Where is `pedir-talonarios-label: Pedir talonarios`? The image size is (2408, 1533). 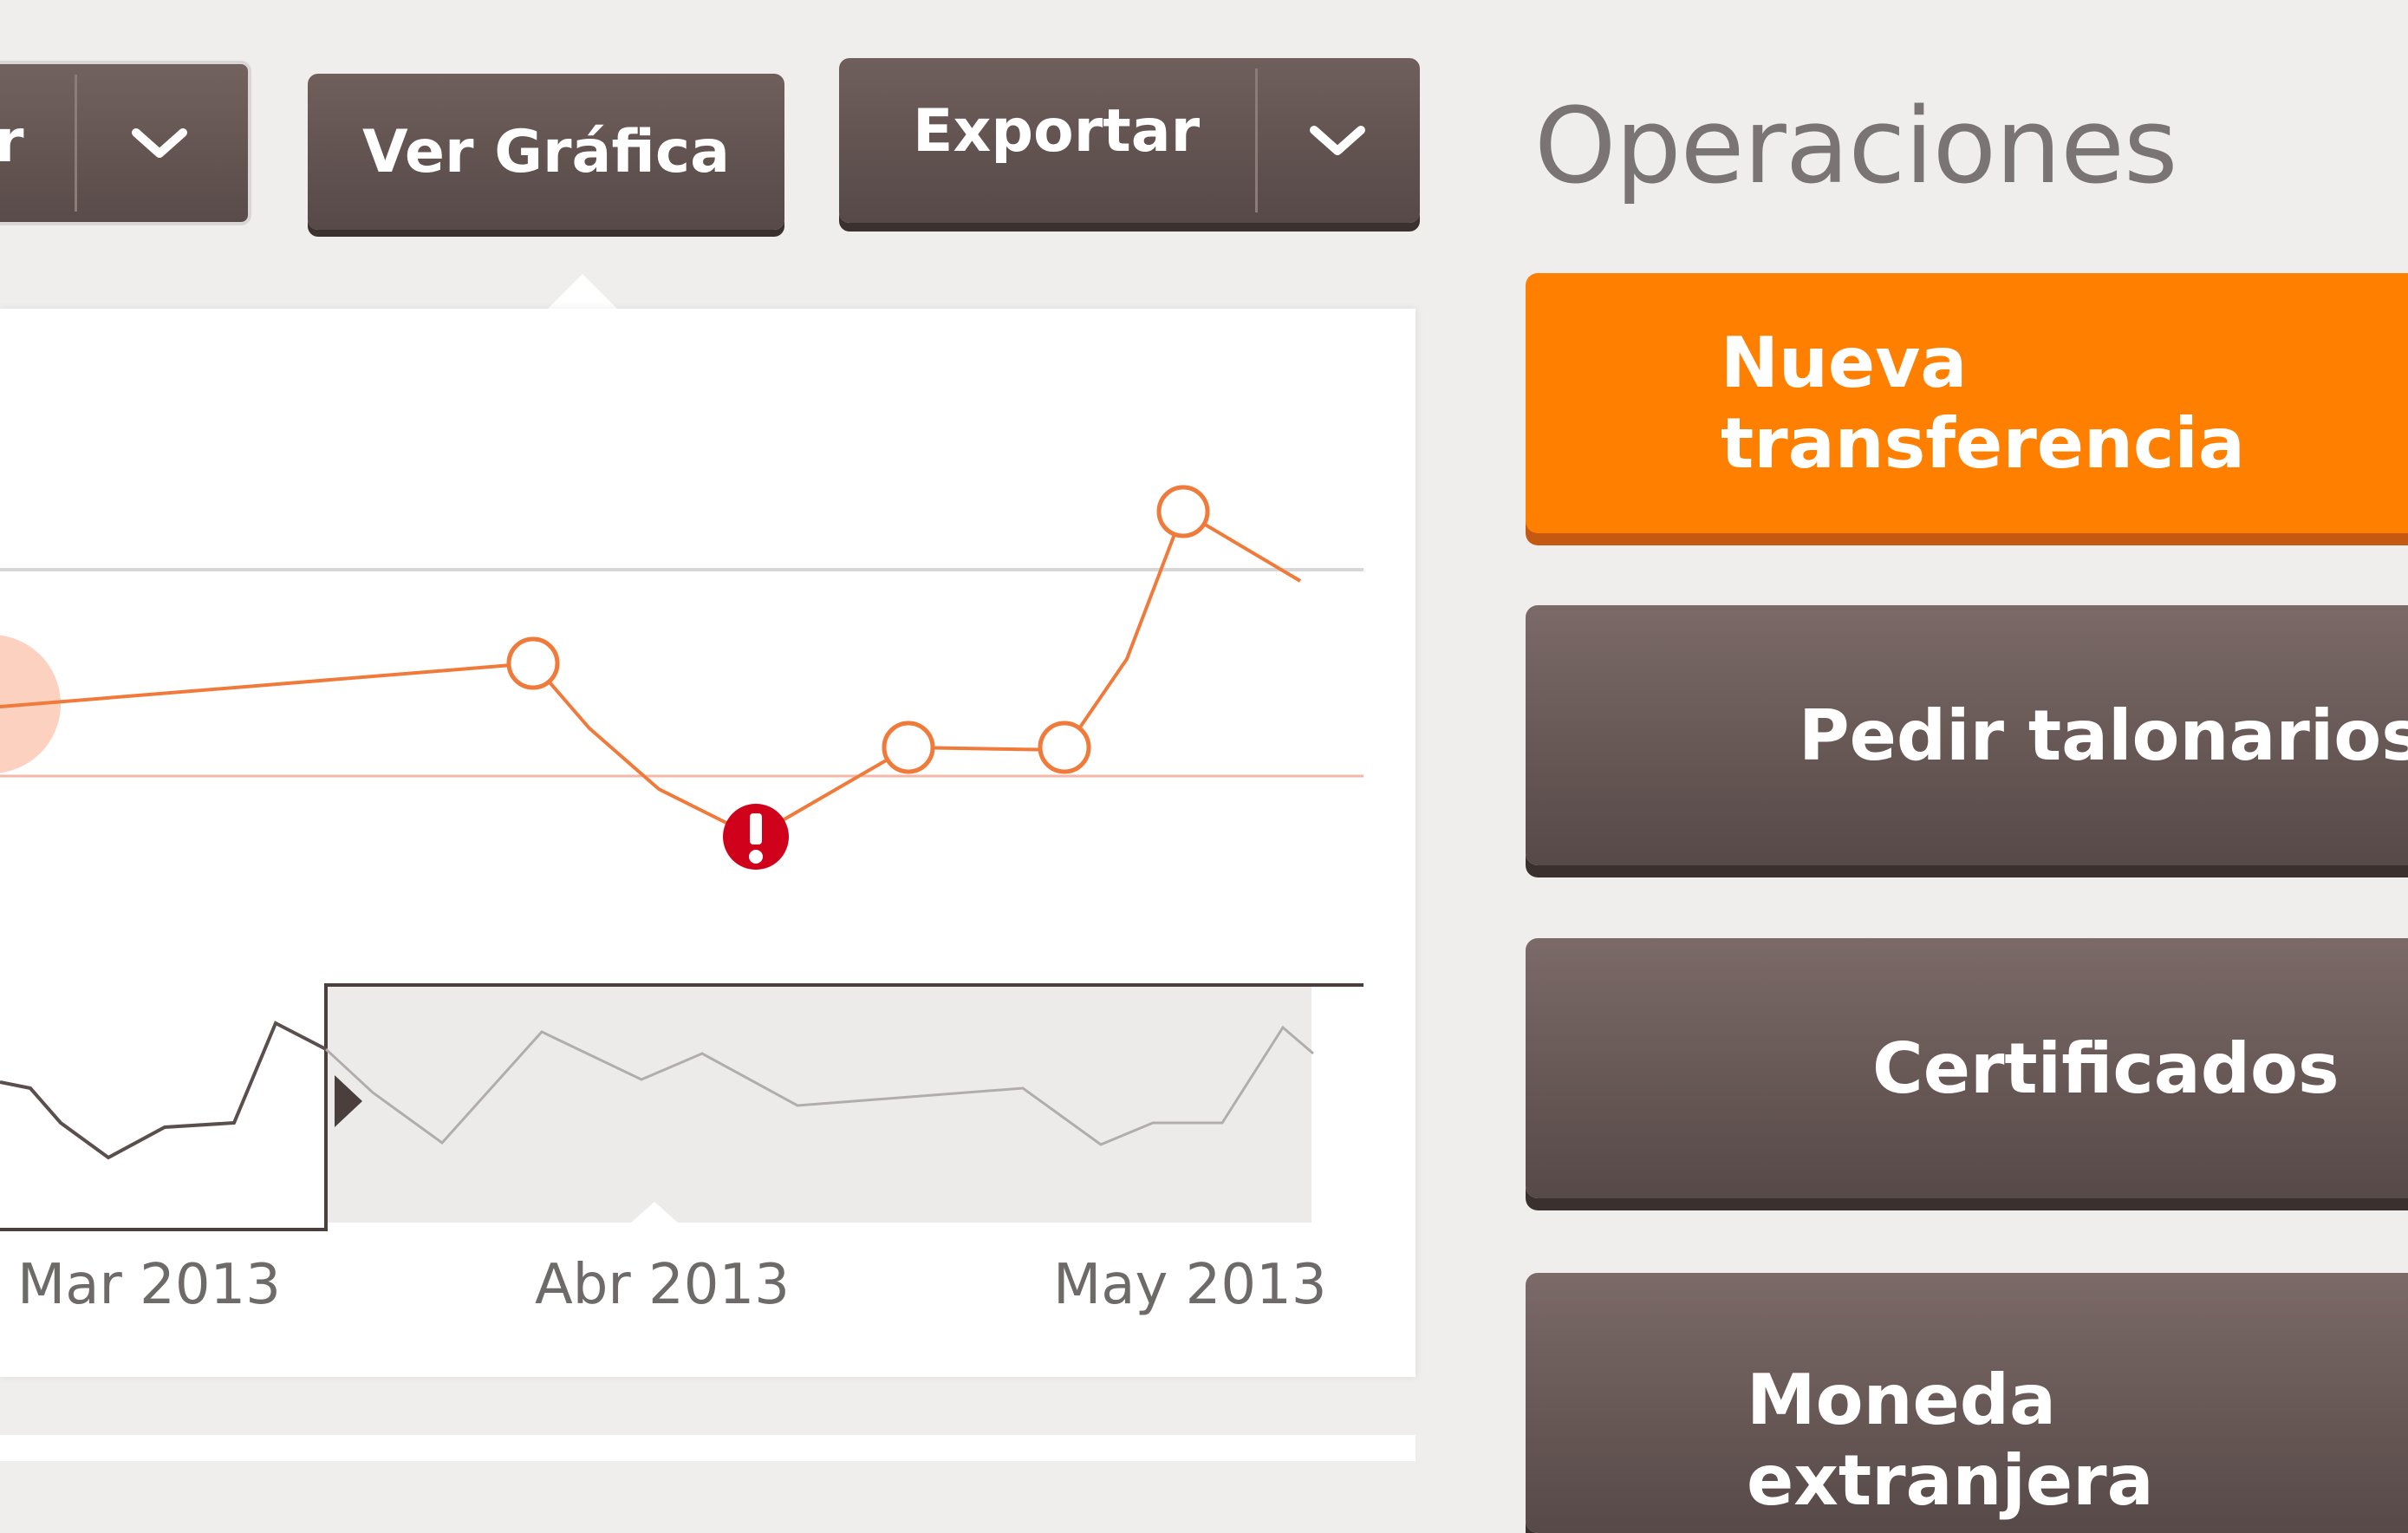
pedir-talonarios-label: Pedir talonarios is located at coordinates (2103, 735).